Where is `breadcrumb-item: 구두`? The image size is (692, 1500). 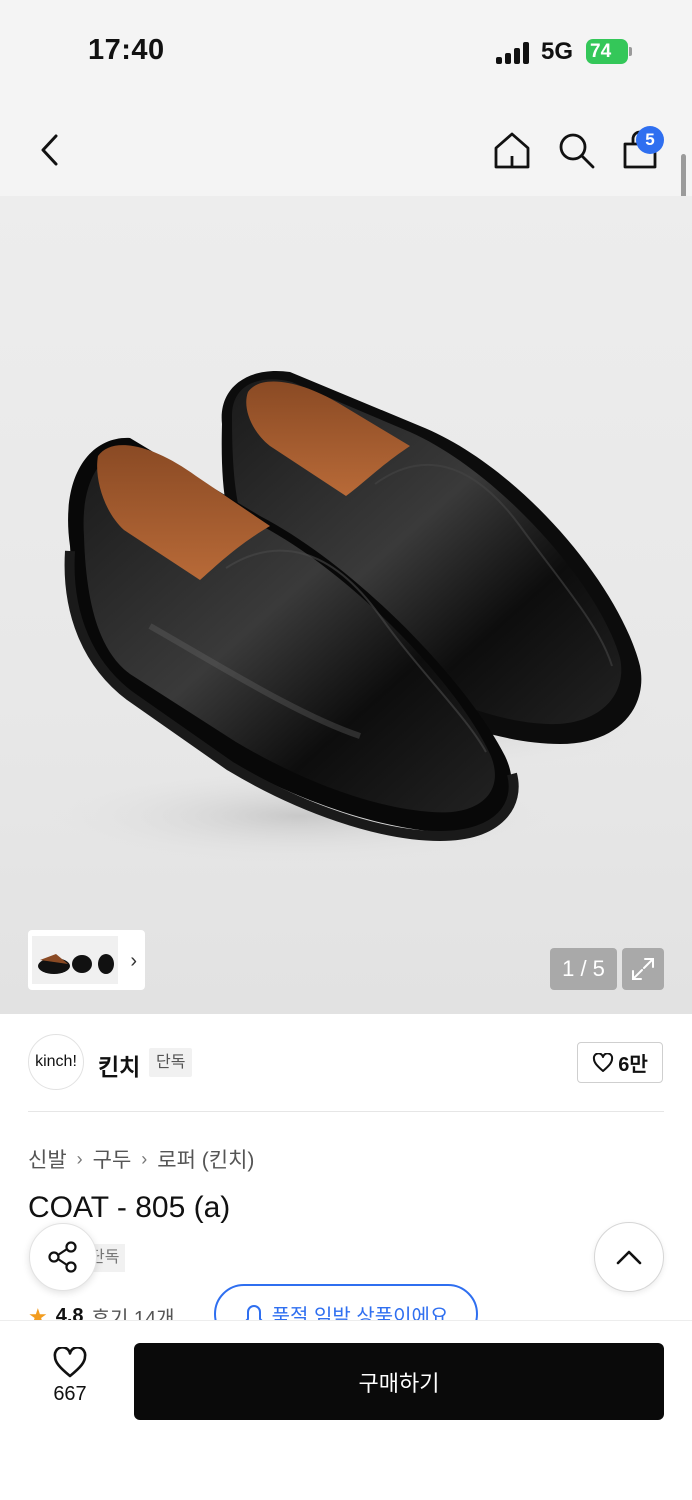 breadcrumb-item: 구두 is located at coordinates (112, 1159).